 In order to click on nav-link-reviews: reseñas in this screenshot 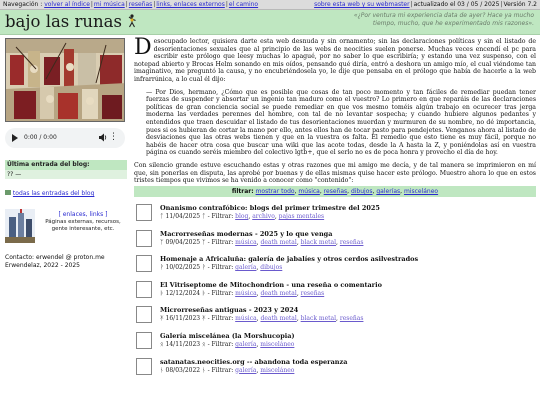, I will do `click(140, 4)`.